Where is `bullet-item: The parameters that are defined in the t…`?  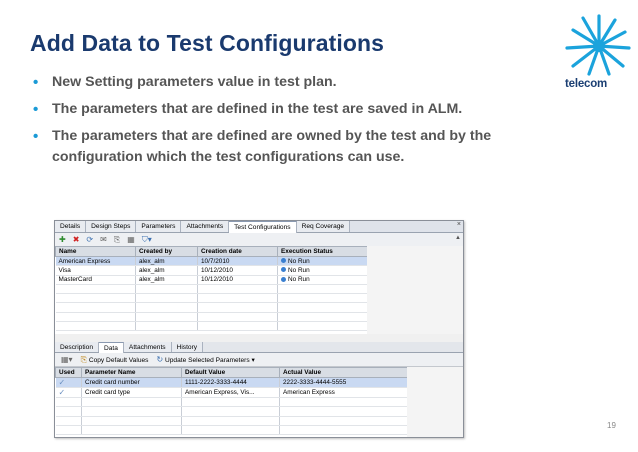 bullet-item: The parameters that are defined in the t… is located at coordinates (285, 109).